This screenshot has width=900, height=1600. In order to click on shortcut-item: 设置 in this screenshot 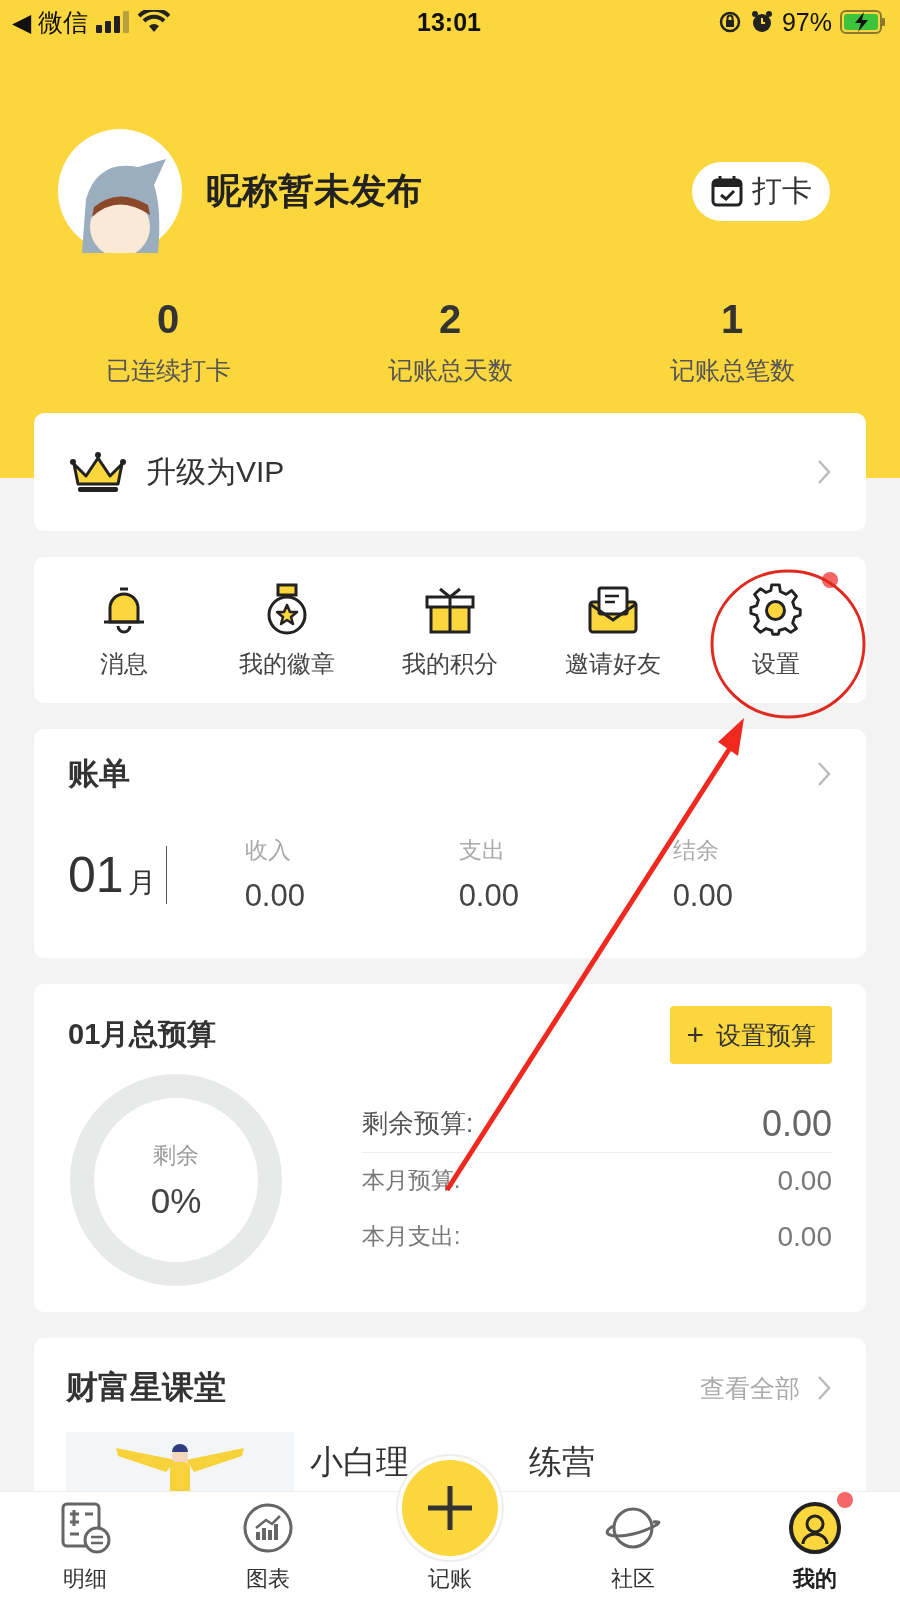, I will do `click(776, 630)`.